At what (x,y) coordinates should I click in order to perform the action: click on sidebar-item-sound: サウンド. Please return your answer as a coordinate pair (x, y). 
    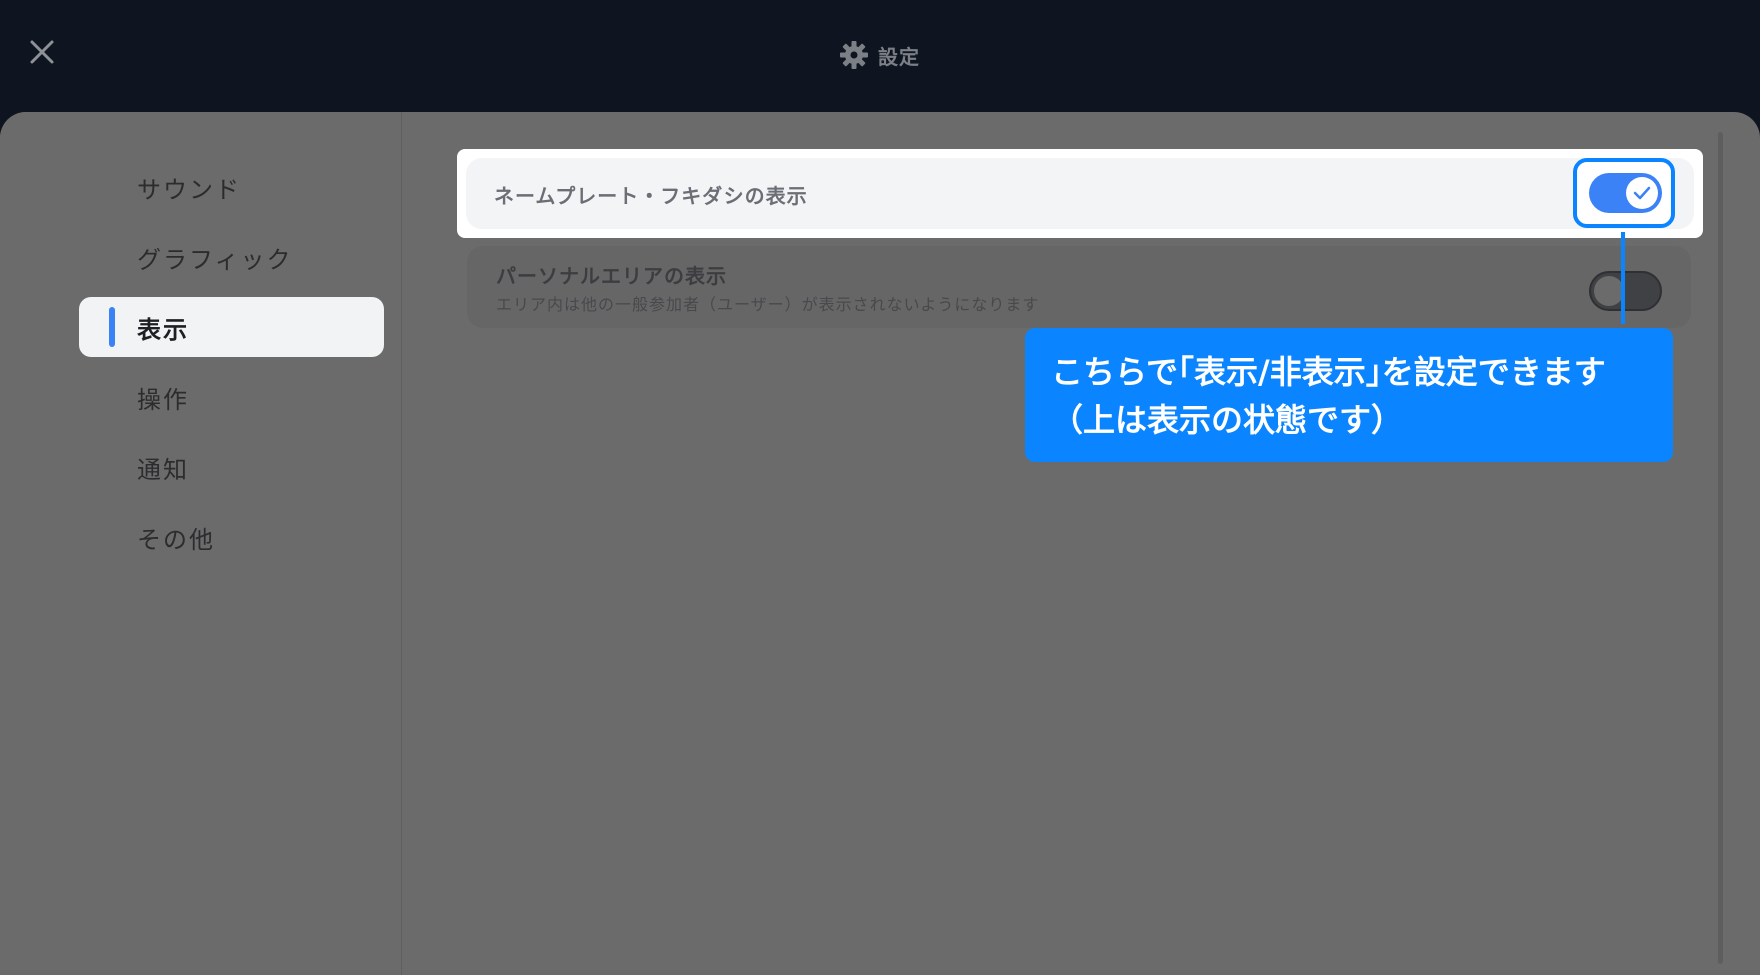
    Looking at the image, I should click on (231, 187).